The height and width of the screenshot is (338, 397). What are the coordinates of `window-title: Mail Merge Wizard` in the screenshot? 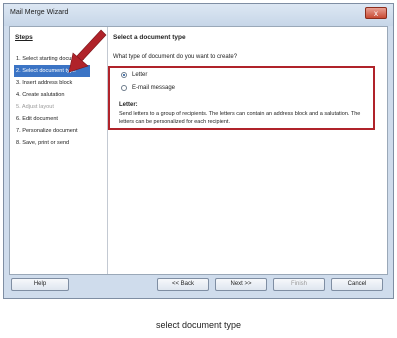 It's located at (39, 12).